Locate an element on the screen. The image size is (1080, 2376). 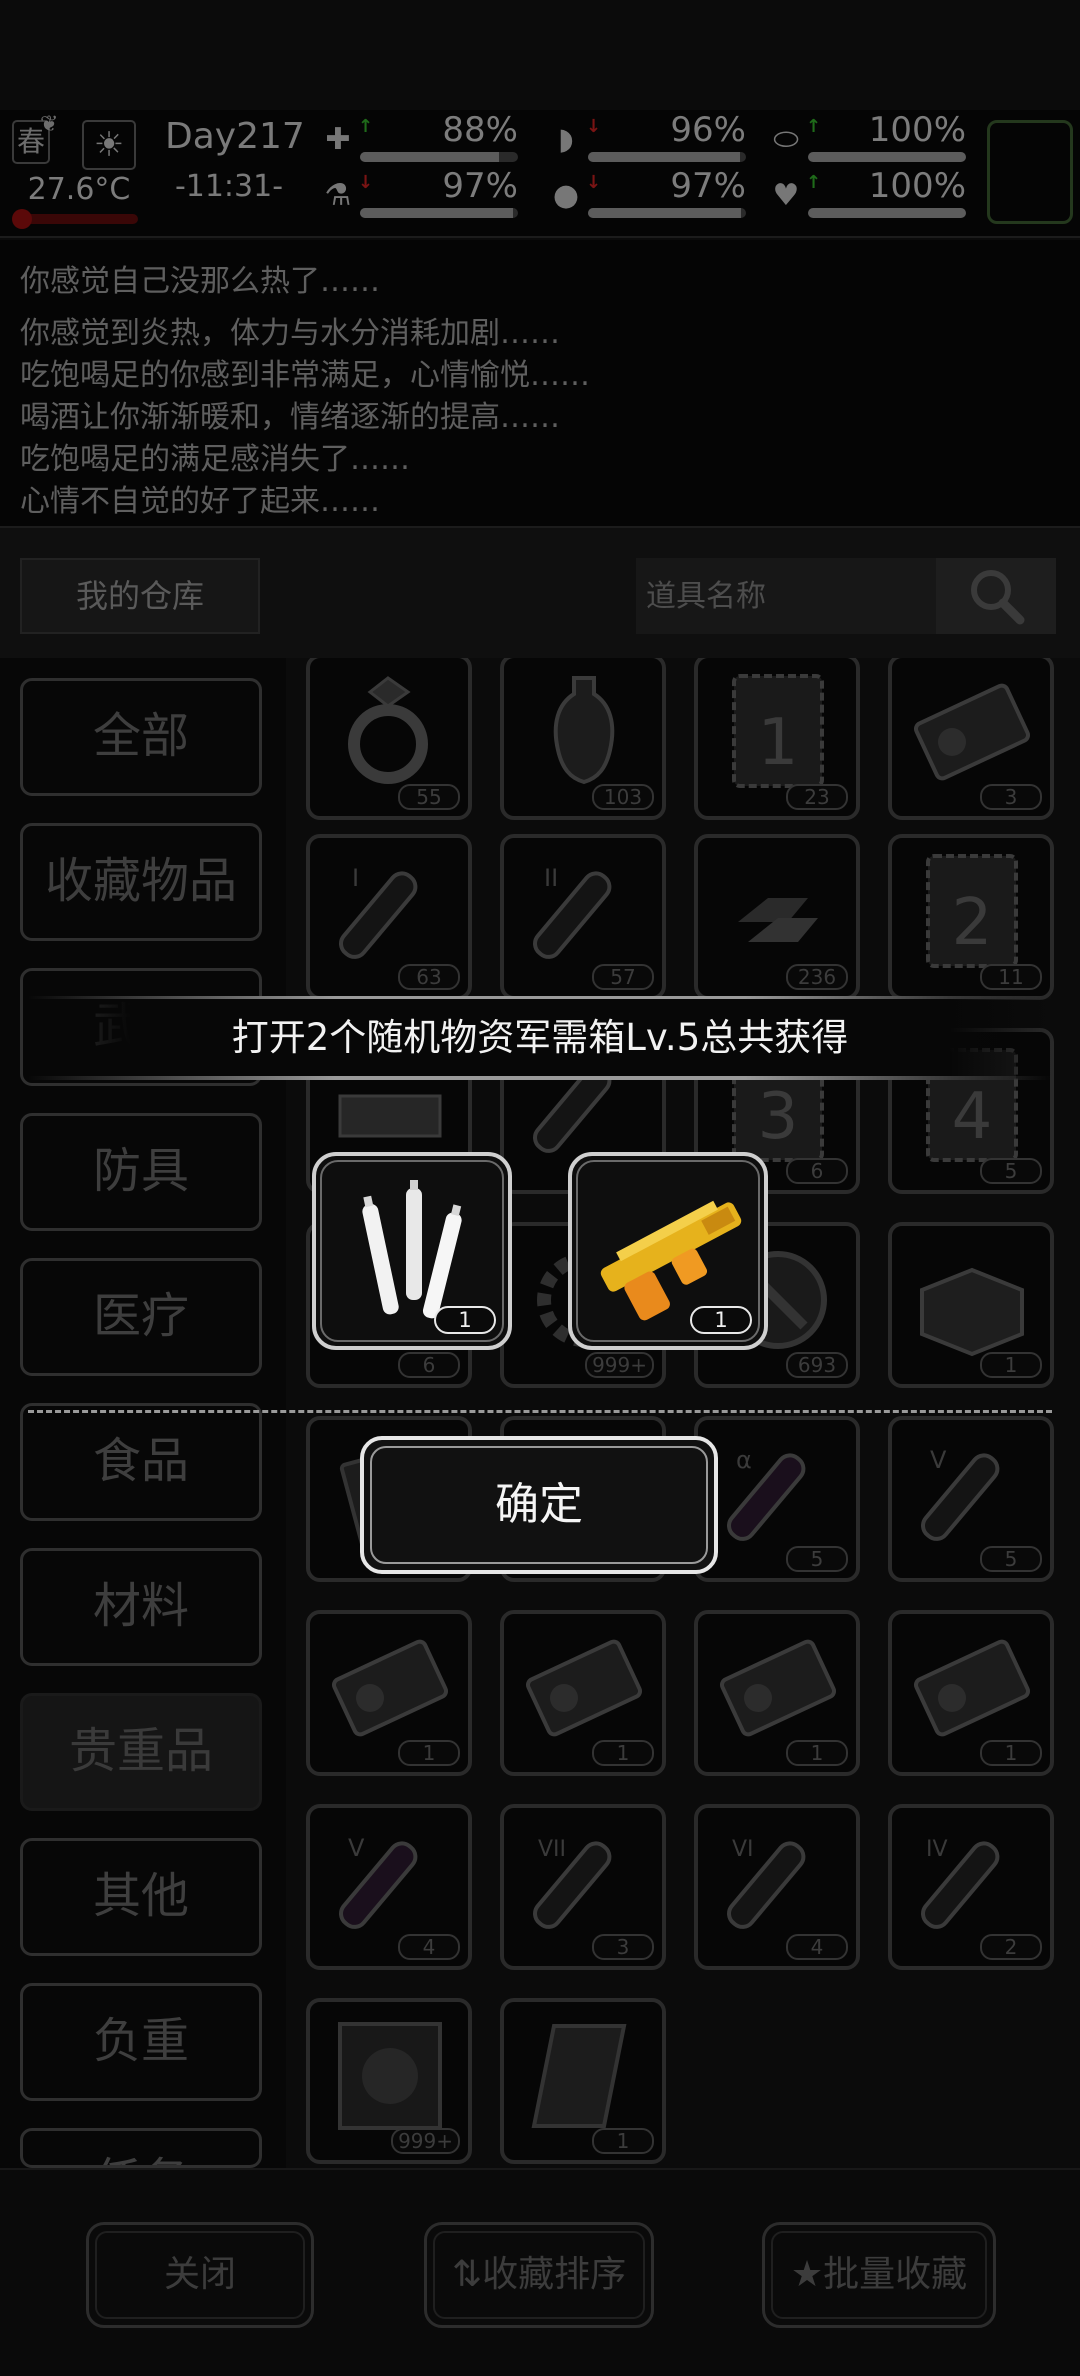
sort-favorites-button: ⇅收藏排序 is located at coordinates (539, 2275).